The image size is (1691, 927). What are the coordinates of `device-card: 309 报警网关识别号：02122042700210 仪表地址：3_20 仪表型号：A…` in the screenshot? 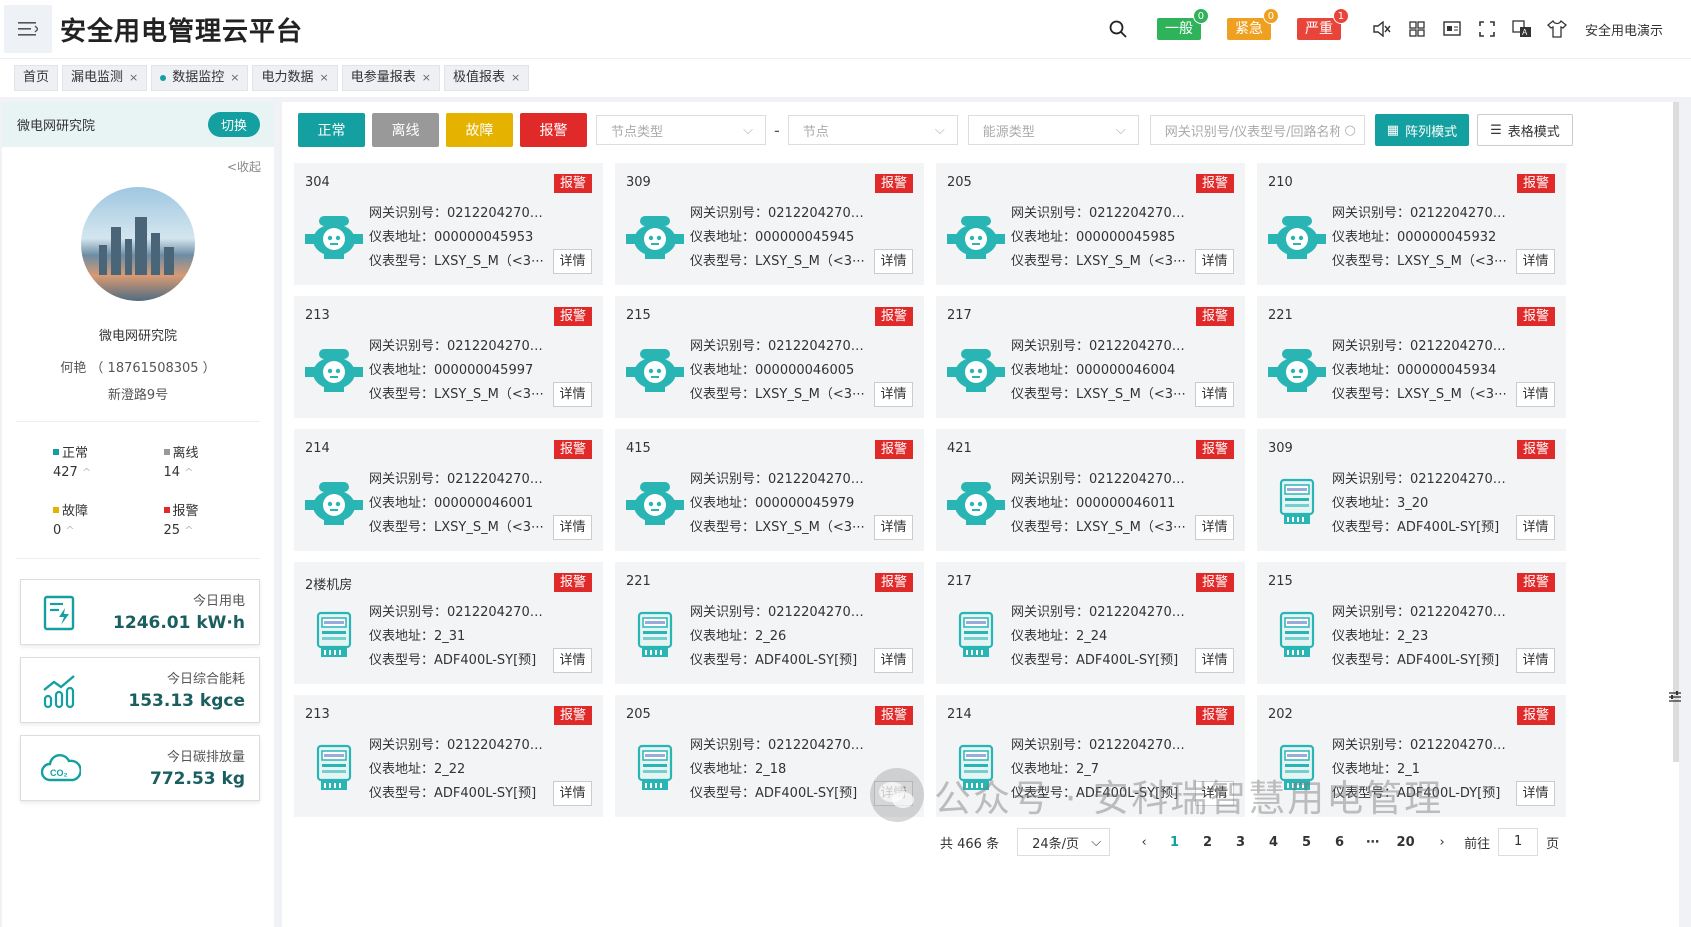 It's located at (1411, 490).